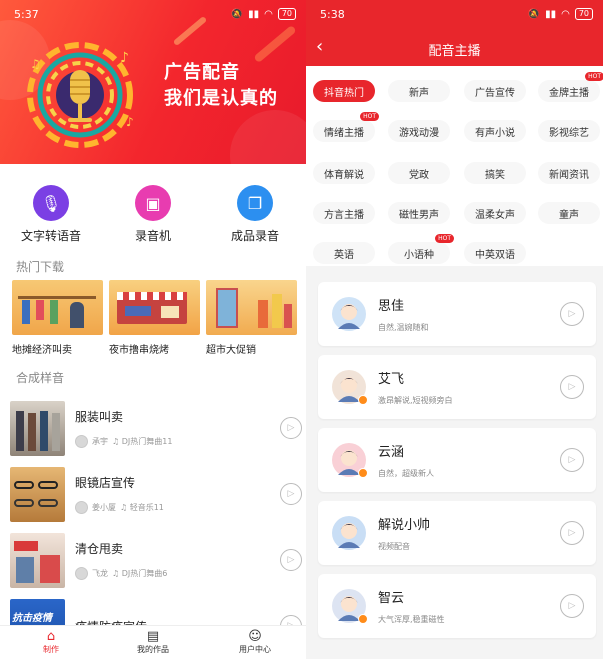 Image resolution: width=603 pixels, height=659 pixels. I want to click on tag-item: 英语, so click(344, 253).